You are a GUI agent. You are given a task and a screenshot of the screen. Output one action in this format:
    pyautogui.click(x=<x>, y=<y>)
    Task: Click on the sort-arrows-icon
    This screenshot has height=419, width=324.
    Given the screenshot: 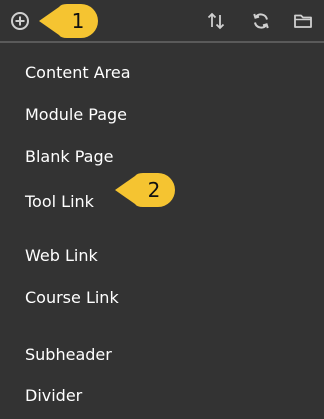 What is the action you would take?
    pyautogui.click(x=216, y=21)
    